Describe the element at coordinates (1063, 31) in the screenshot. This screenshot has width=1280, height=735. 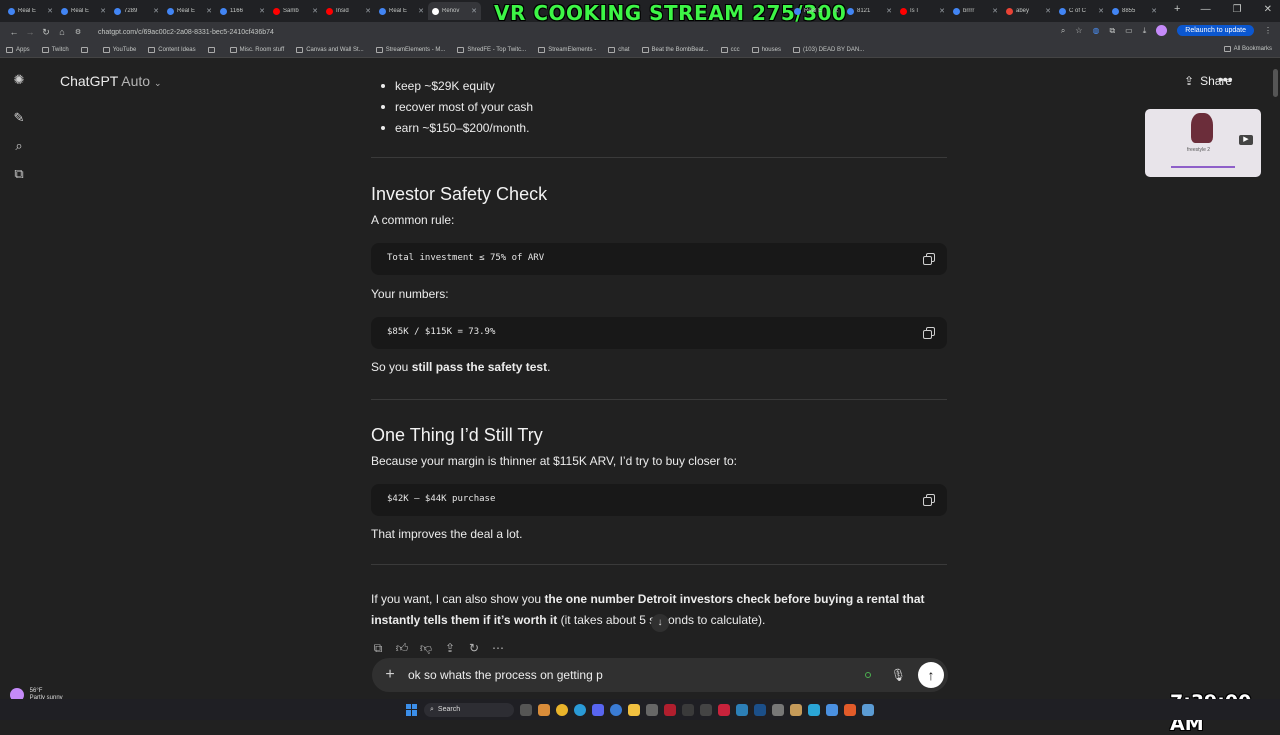
I see `zoom-icon: ⌕` at that location.